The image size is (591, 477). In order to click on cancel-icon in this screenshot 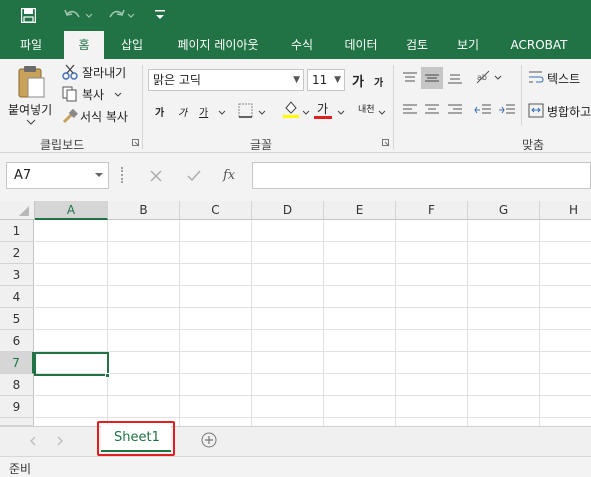, I will do `click(156, 176)`.